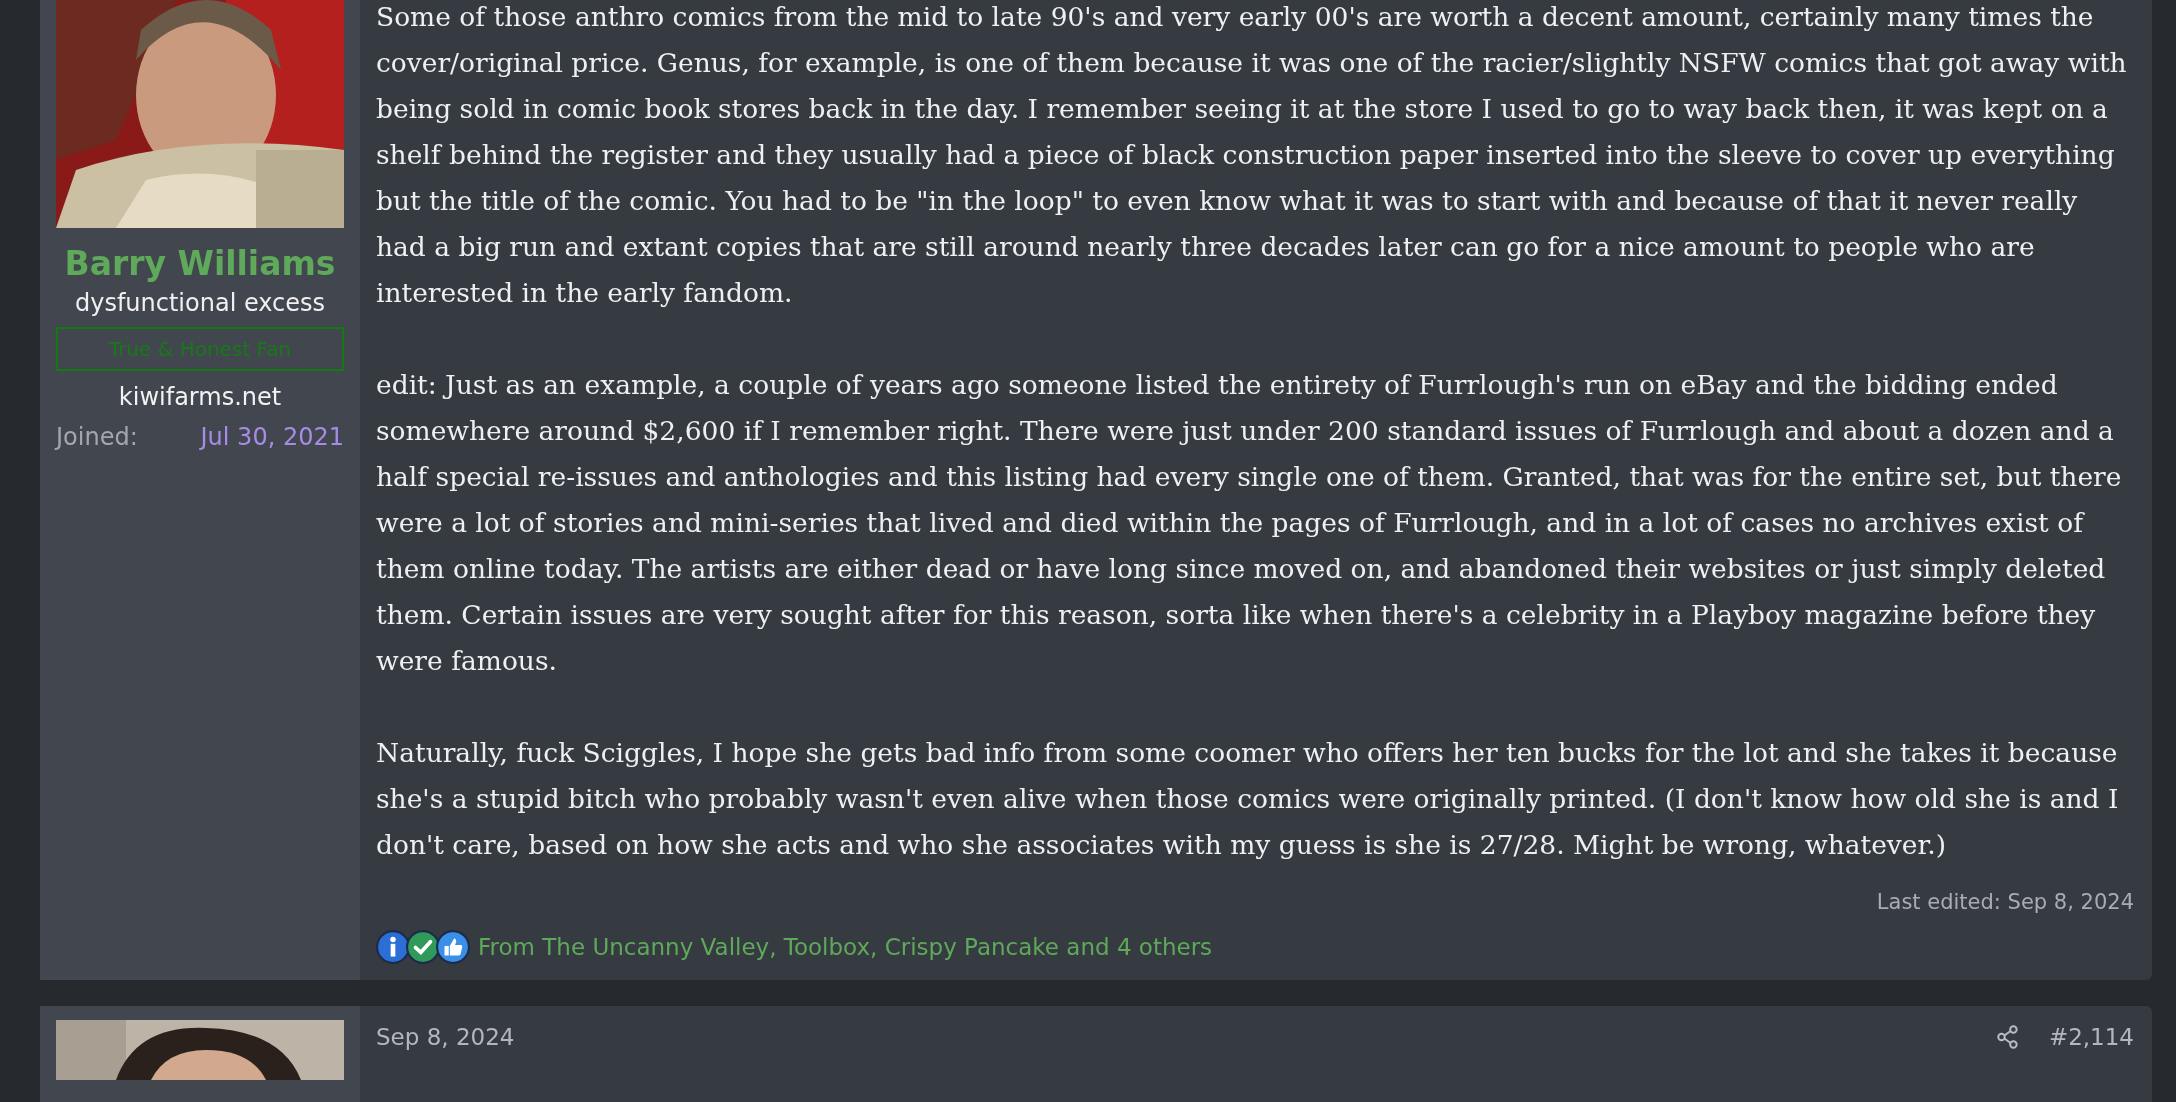 Image resolution: width=2176 pixels, height=1102 pixels. Describe the element at coordinates (272, 437) in the screenshot. I see `joined-date: Jul 30, 2021` at that location.